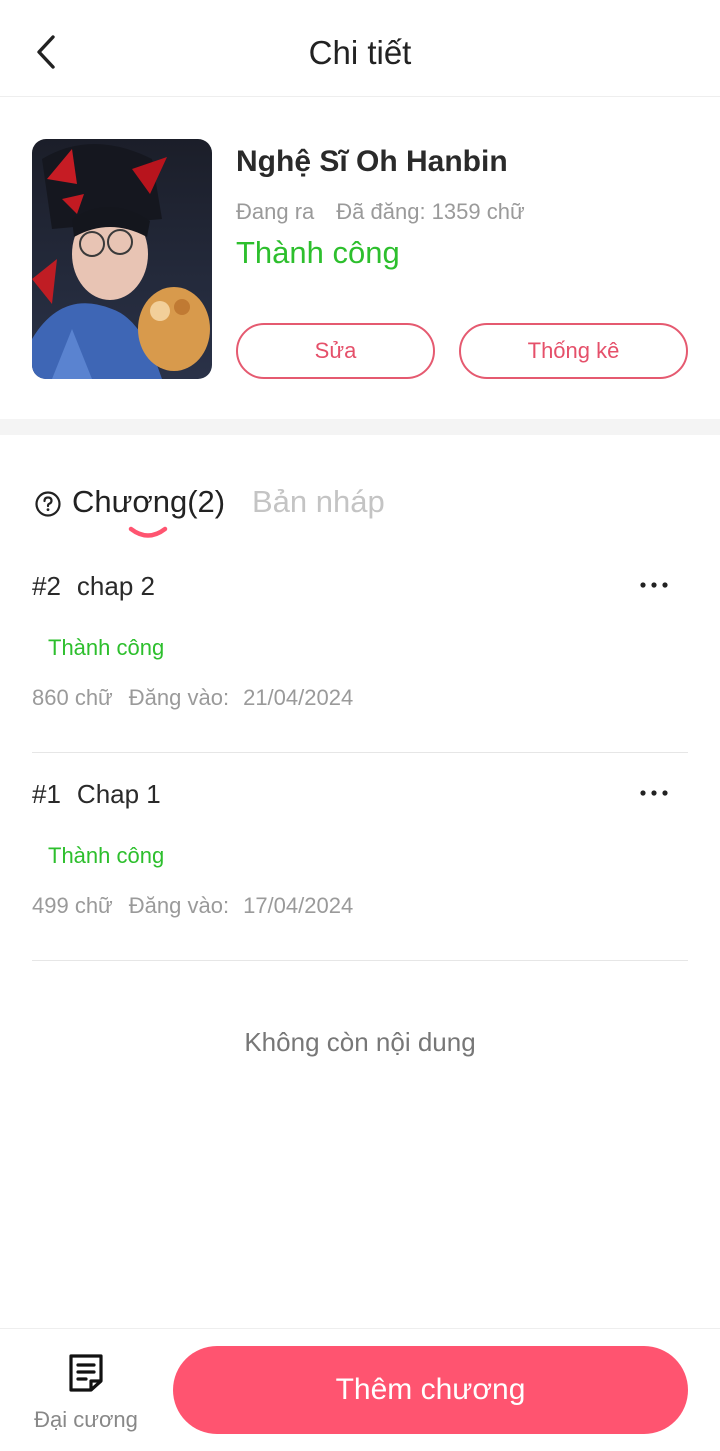  What do you see at coordinates (360, 52) in the screenshot?
I see `page-title: Chi tiết` at bounding box center [360, 52].